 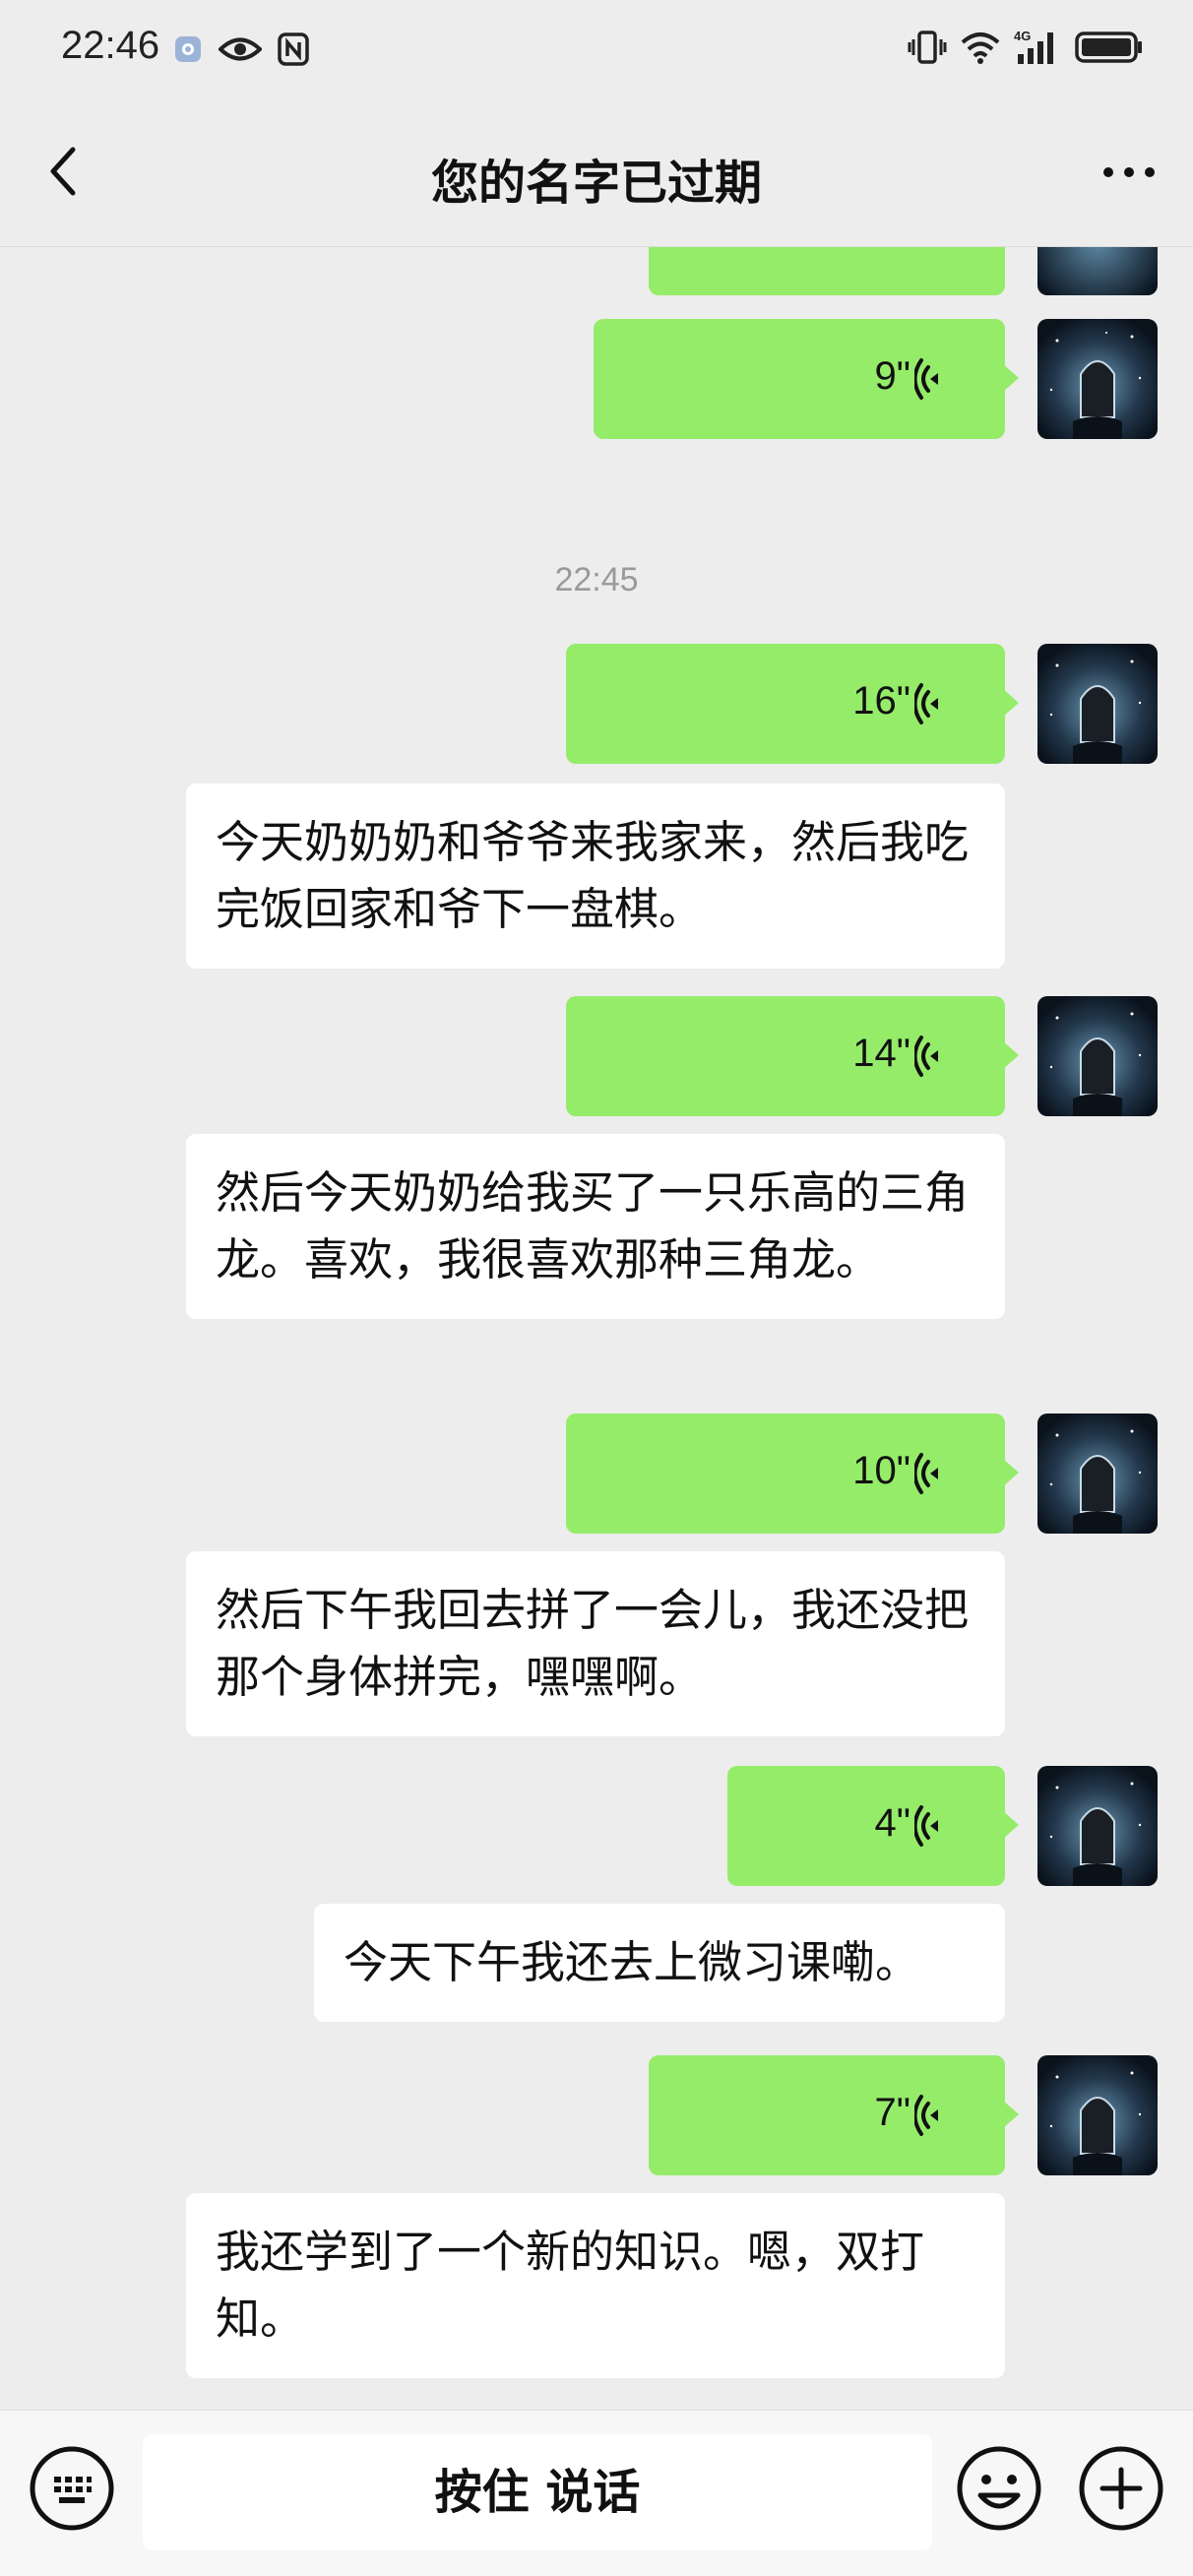 I want to click on voice-duration: 16", so click(x=881, y=701).